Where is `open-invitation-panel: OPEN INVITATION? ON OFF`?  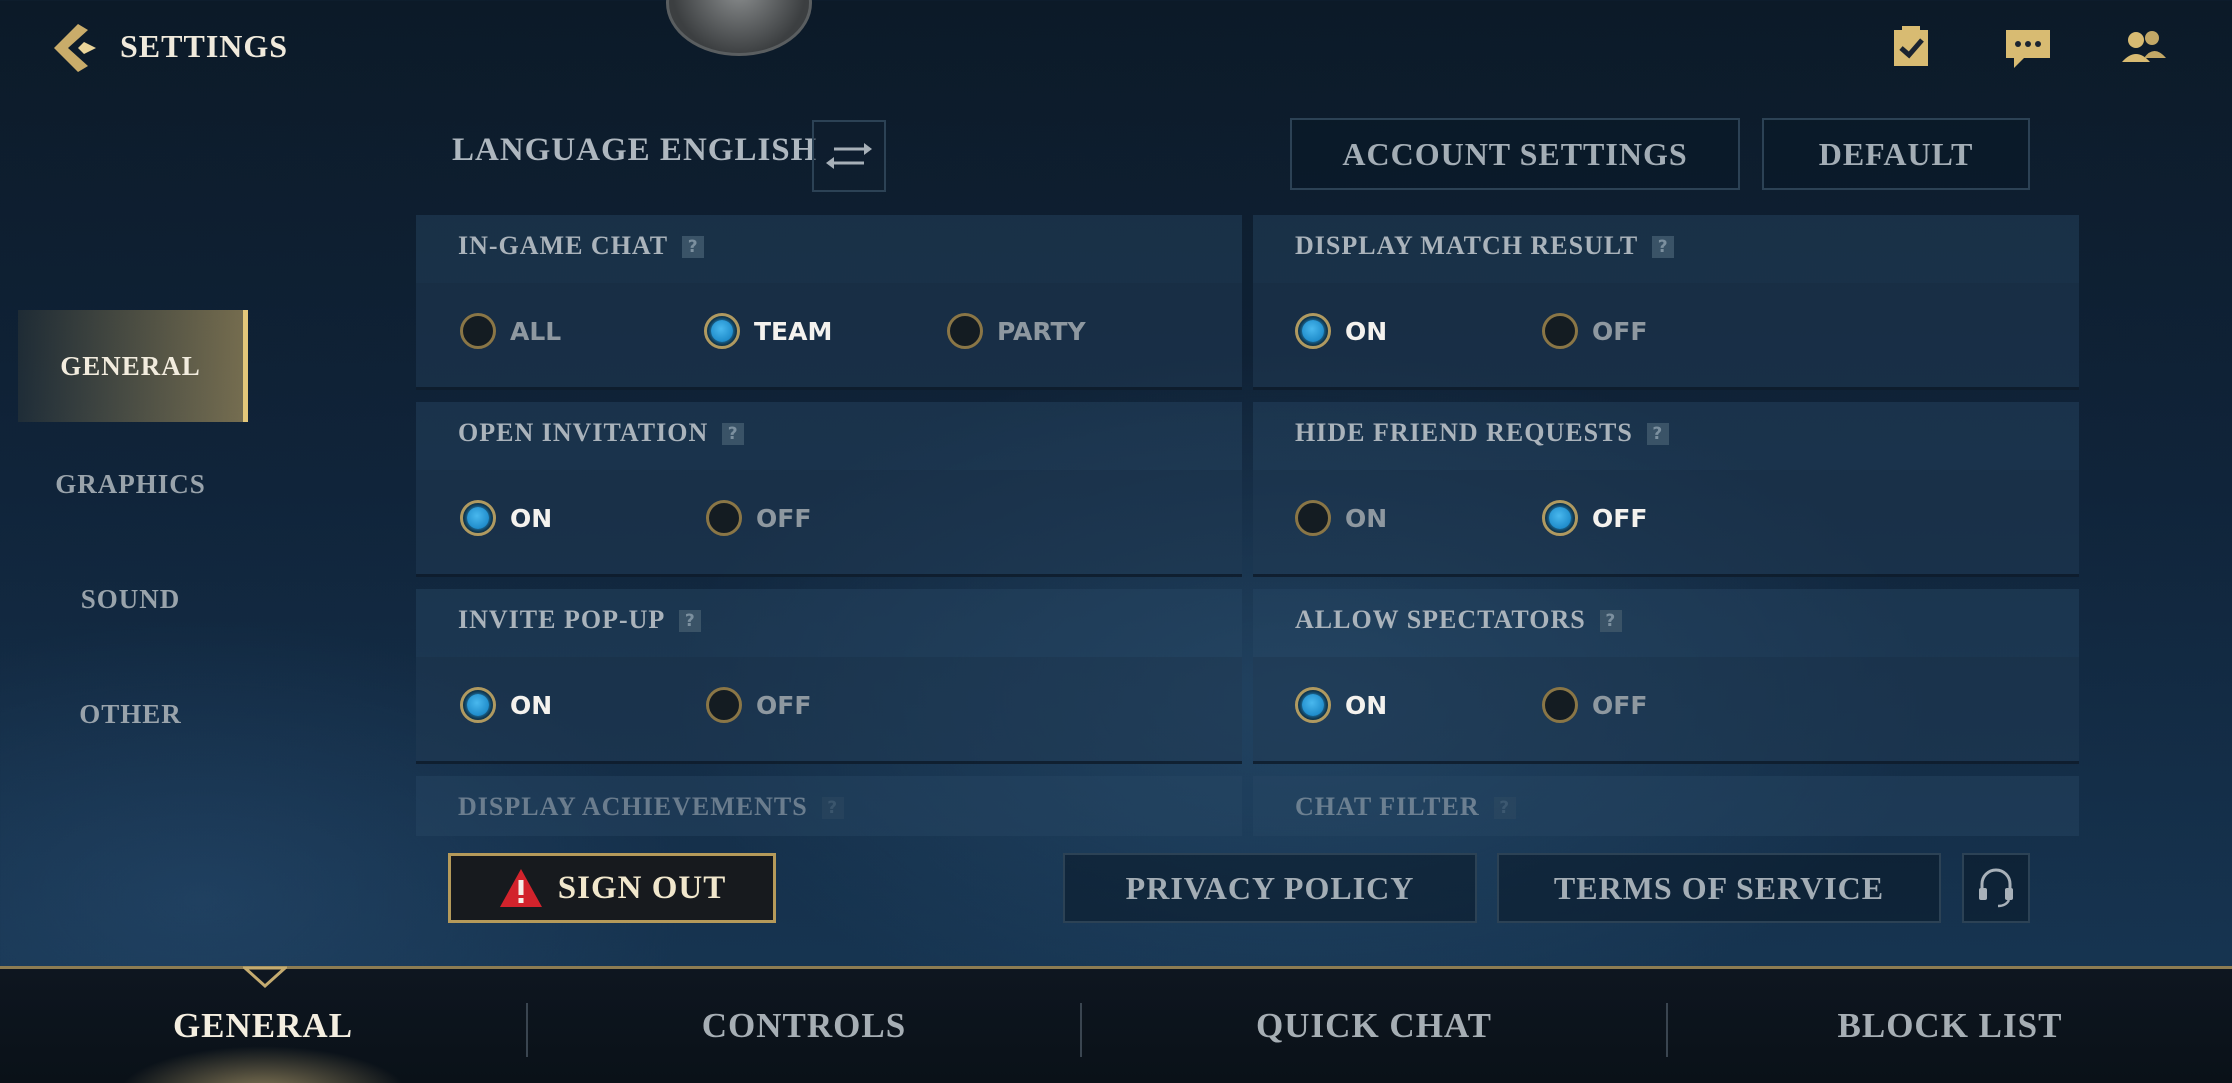 open-invitation-panel: OPEN INVITATION? ON OFF is located at coordinates (829, 489).